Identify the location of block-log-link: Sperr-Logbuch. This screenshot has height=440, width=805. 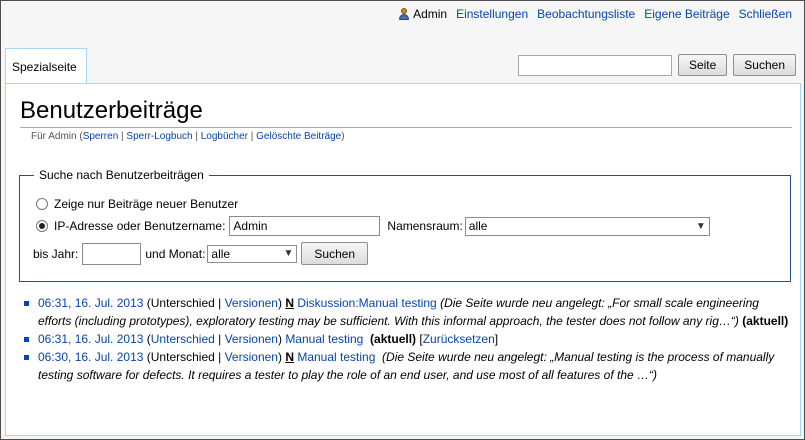
(159, 136).